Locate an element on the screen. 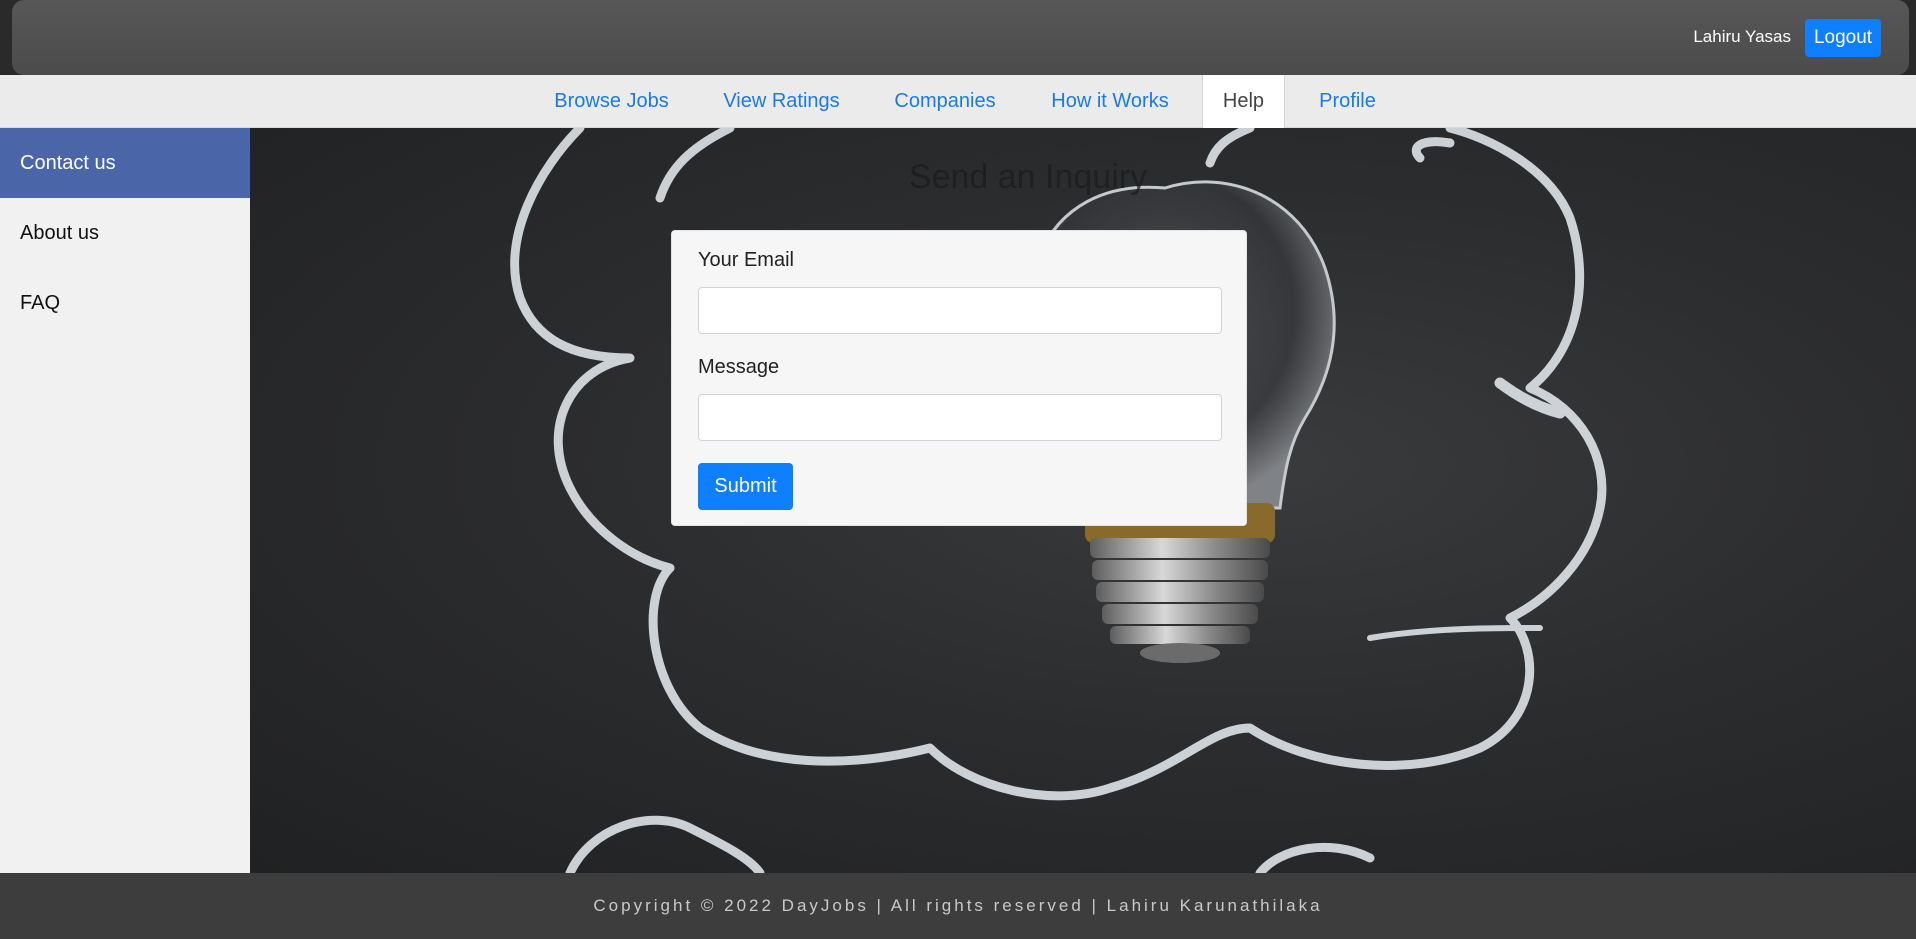 Image resolution: width=1916 pixels, height=939 pixels. email-label: Your Email is located at coordinates (746, 260).